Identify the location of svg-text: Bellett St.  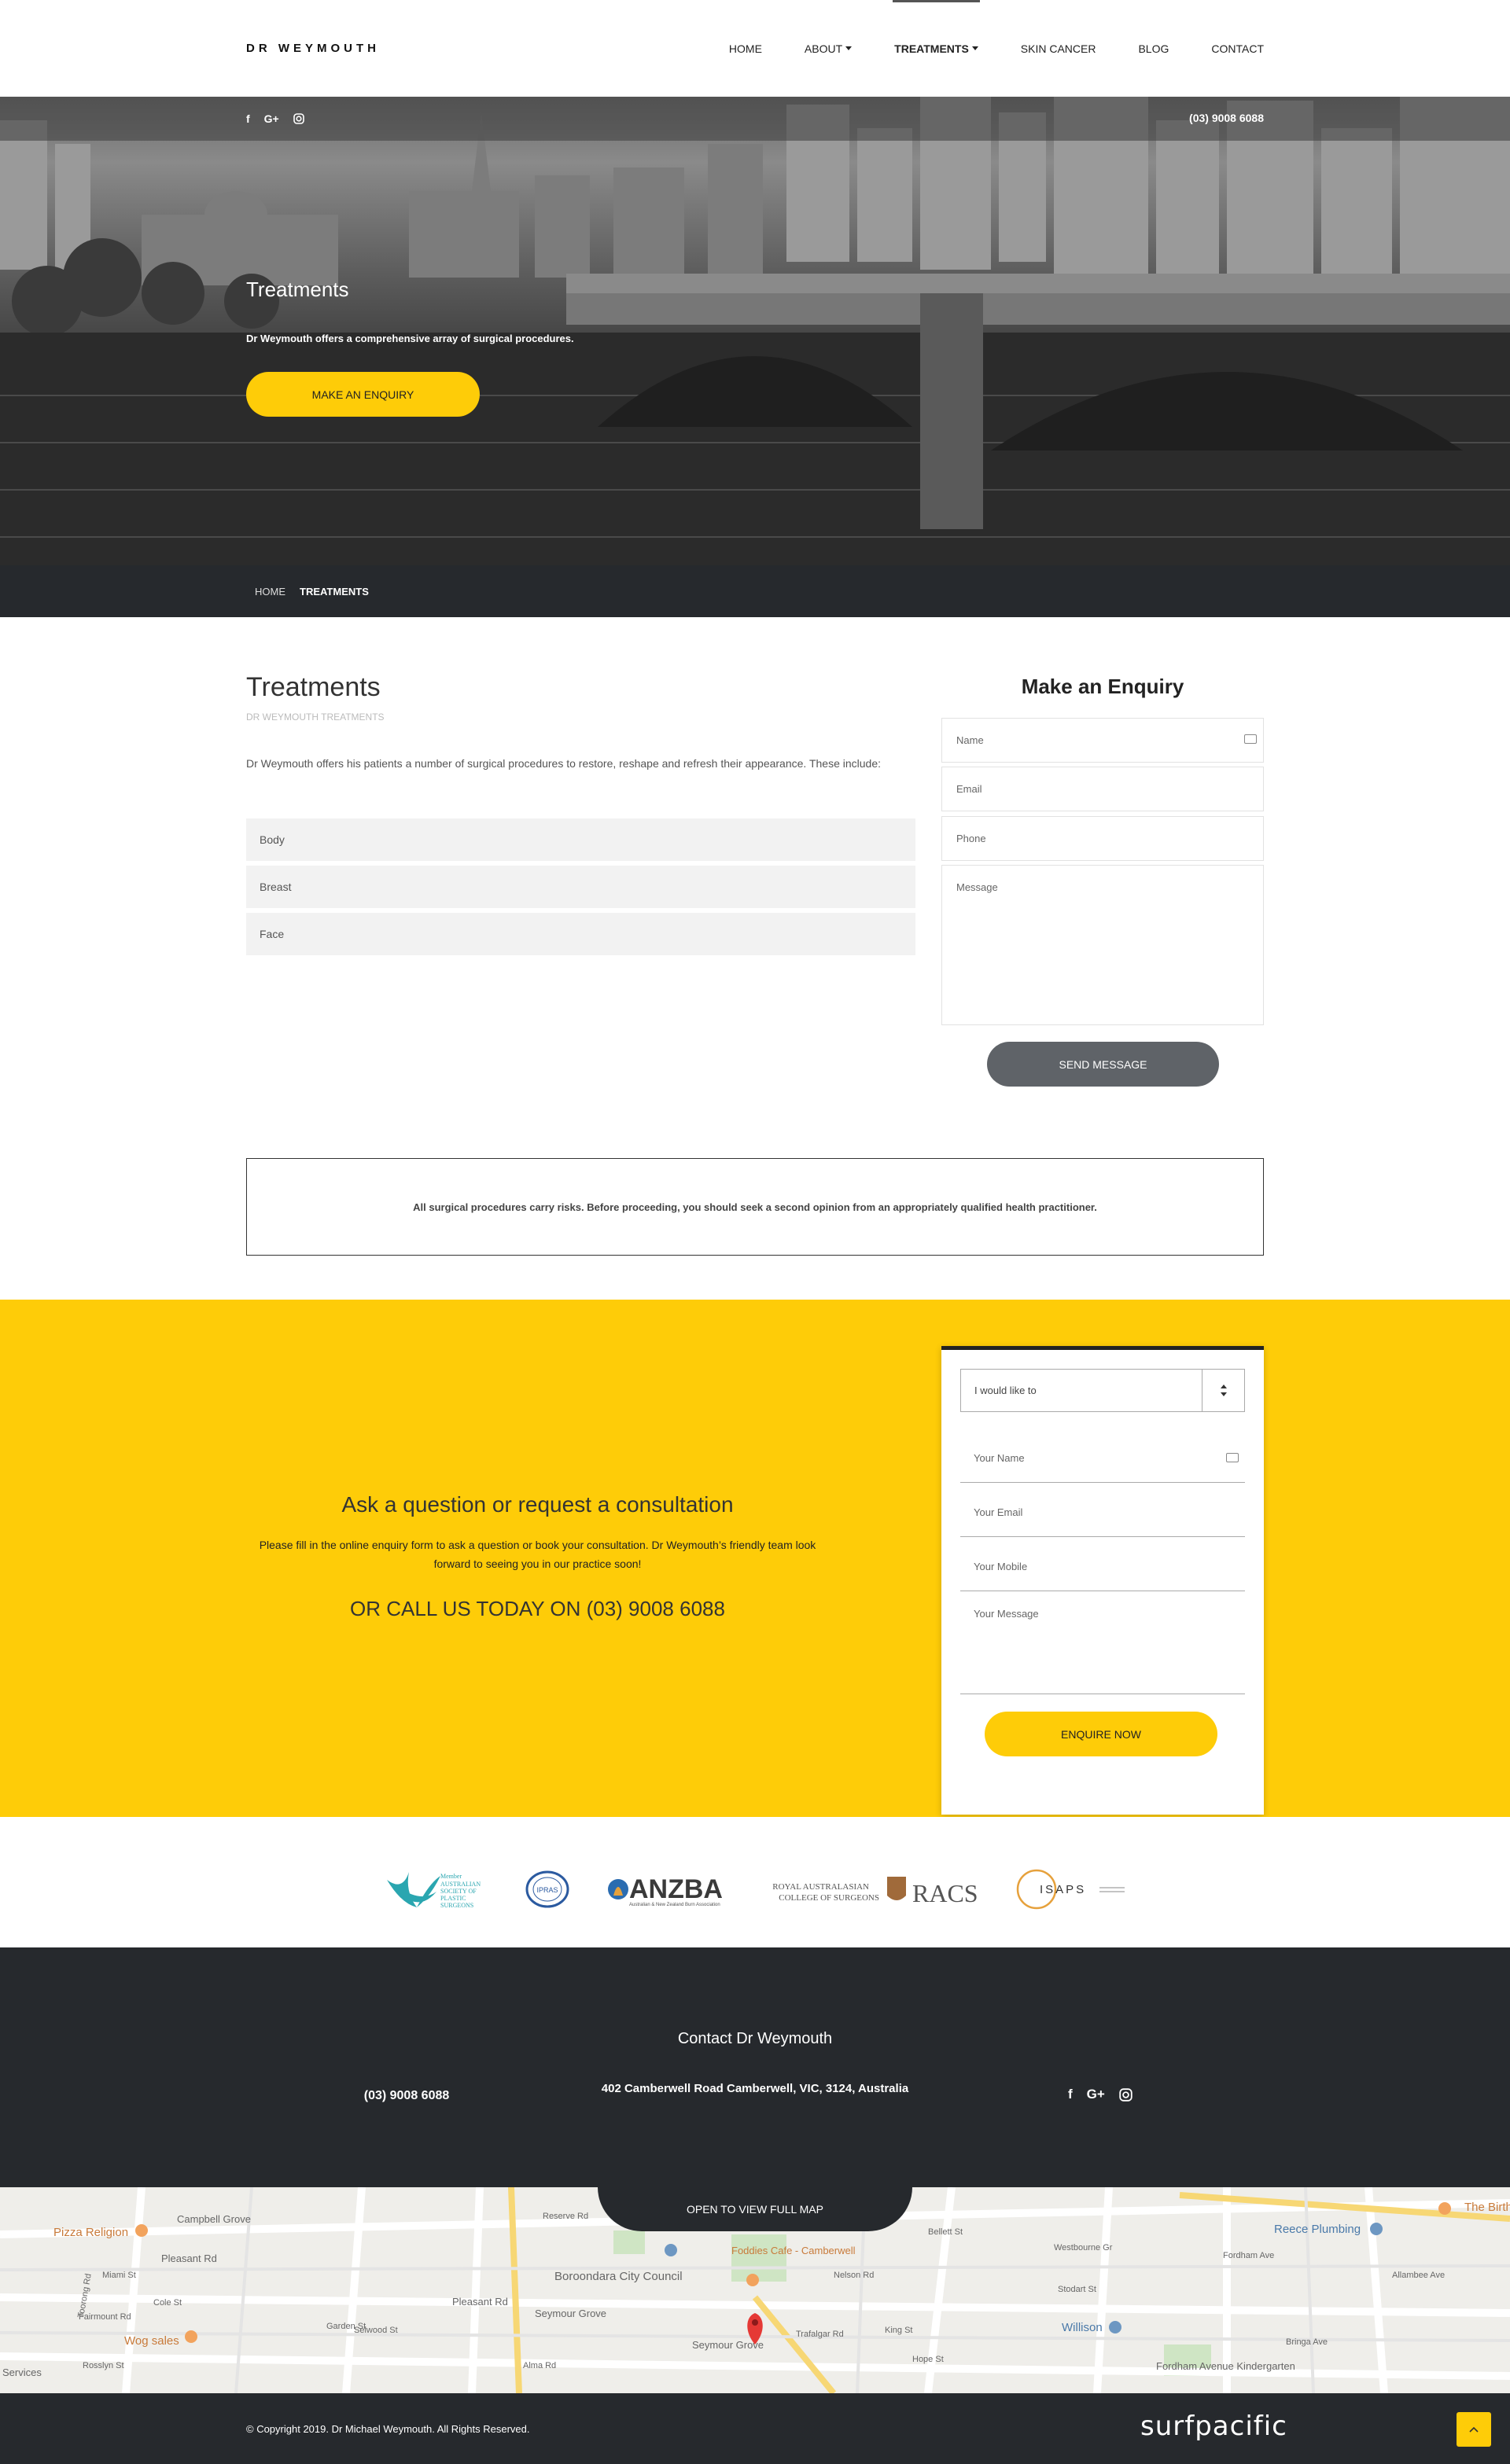
(946, 2232).